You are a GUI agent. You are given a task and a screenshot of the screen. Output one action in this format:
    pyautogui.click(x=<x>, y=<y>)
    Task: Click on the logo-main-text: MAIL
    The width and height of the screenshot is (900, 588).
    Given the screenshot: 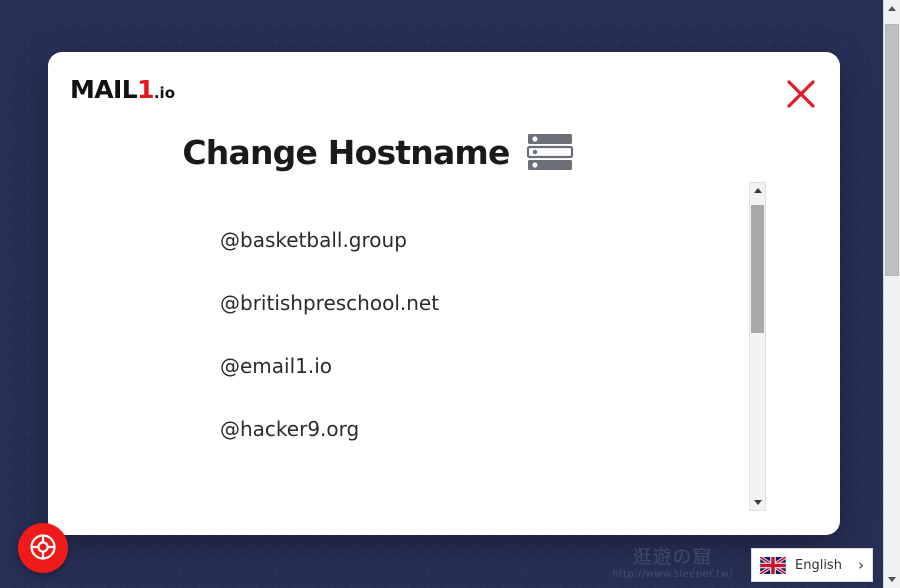 What is the action you would take?
    pyautogui.click(x=104, y=89)
    